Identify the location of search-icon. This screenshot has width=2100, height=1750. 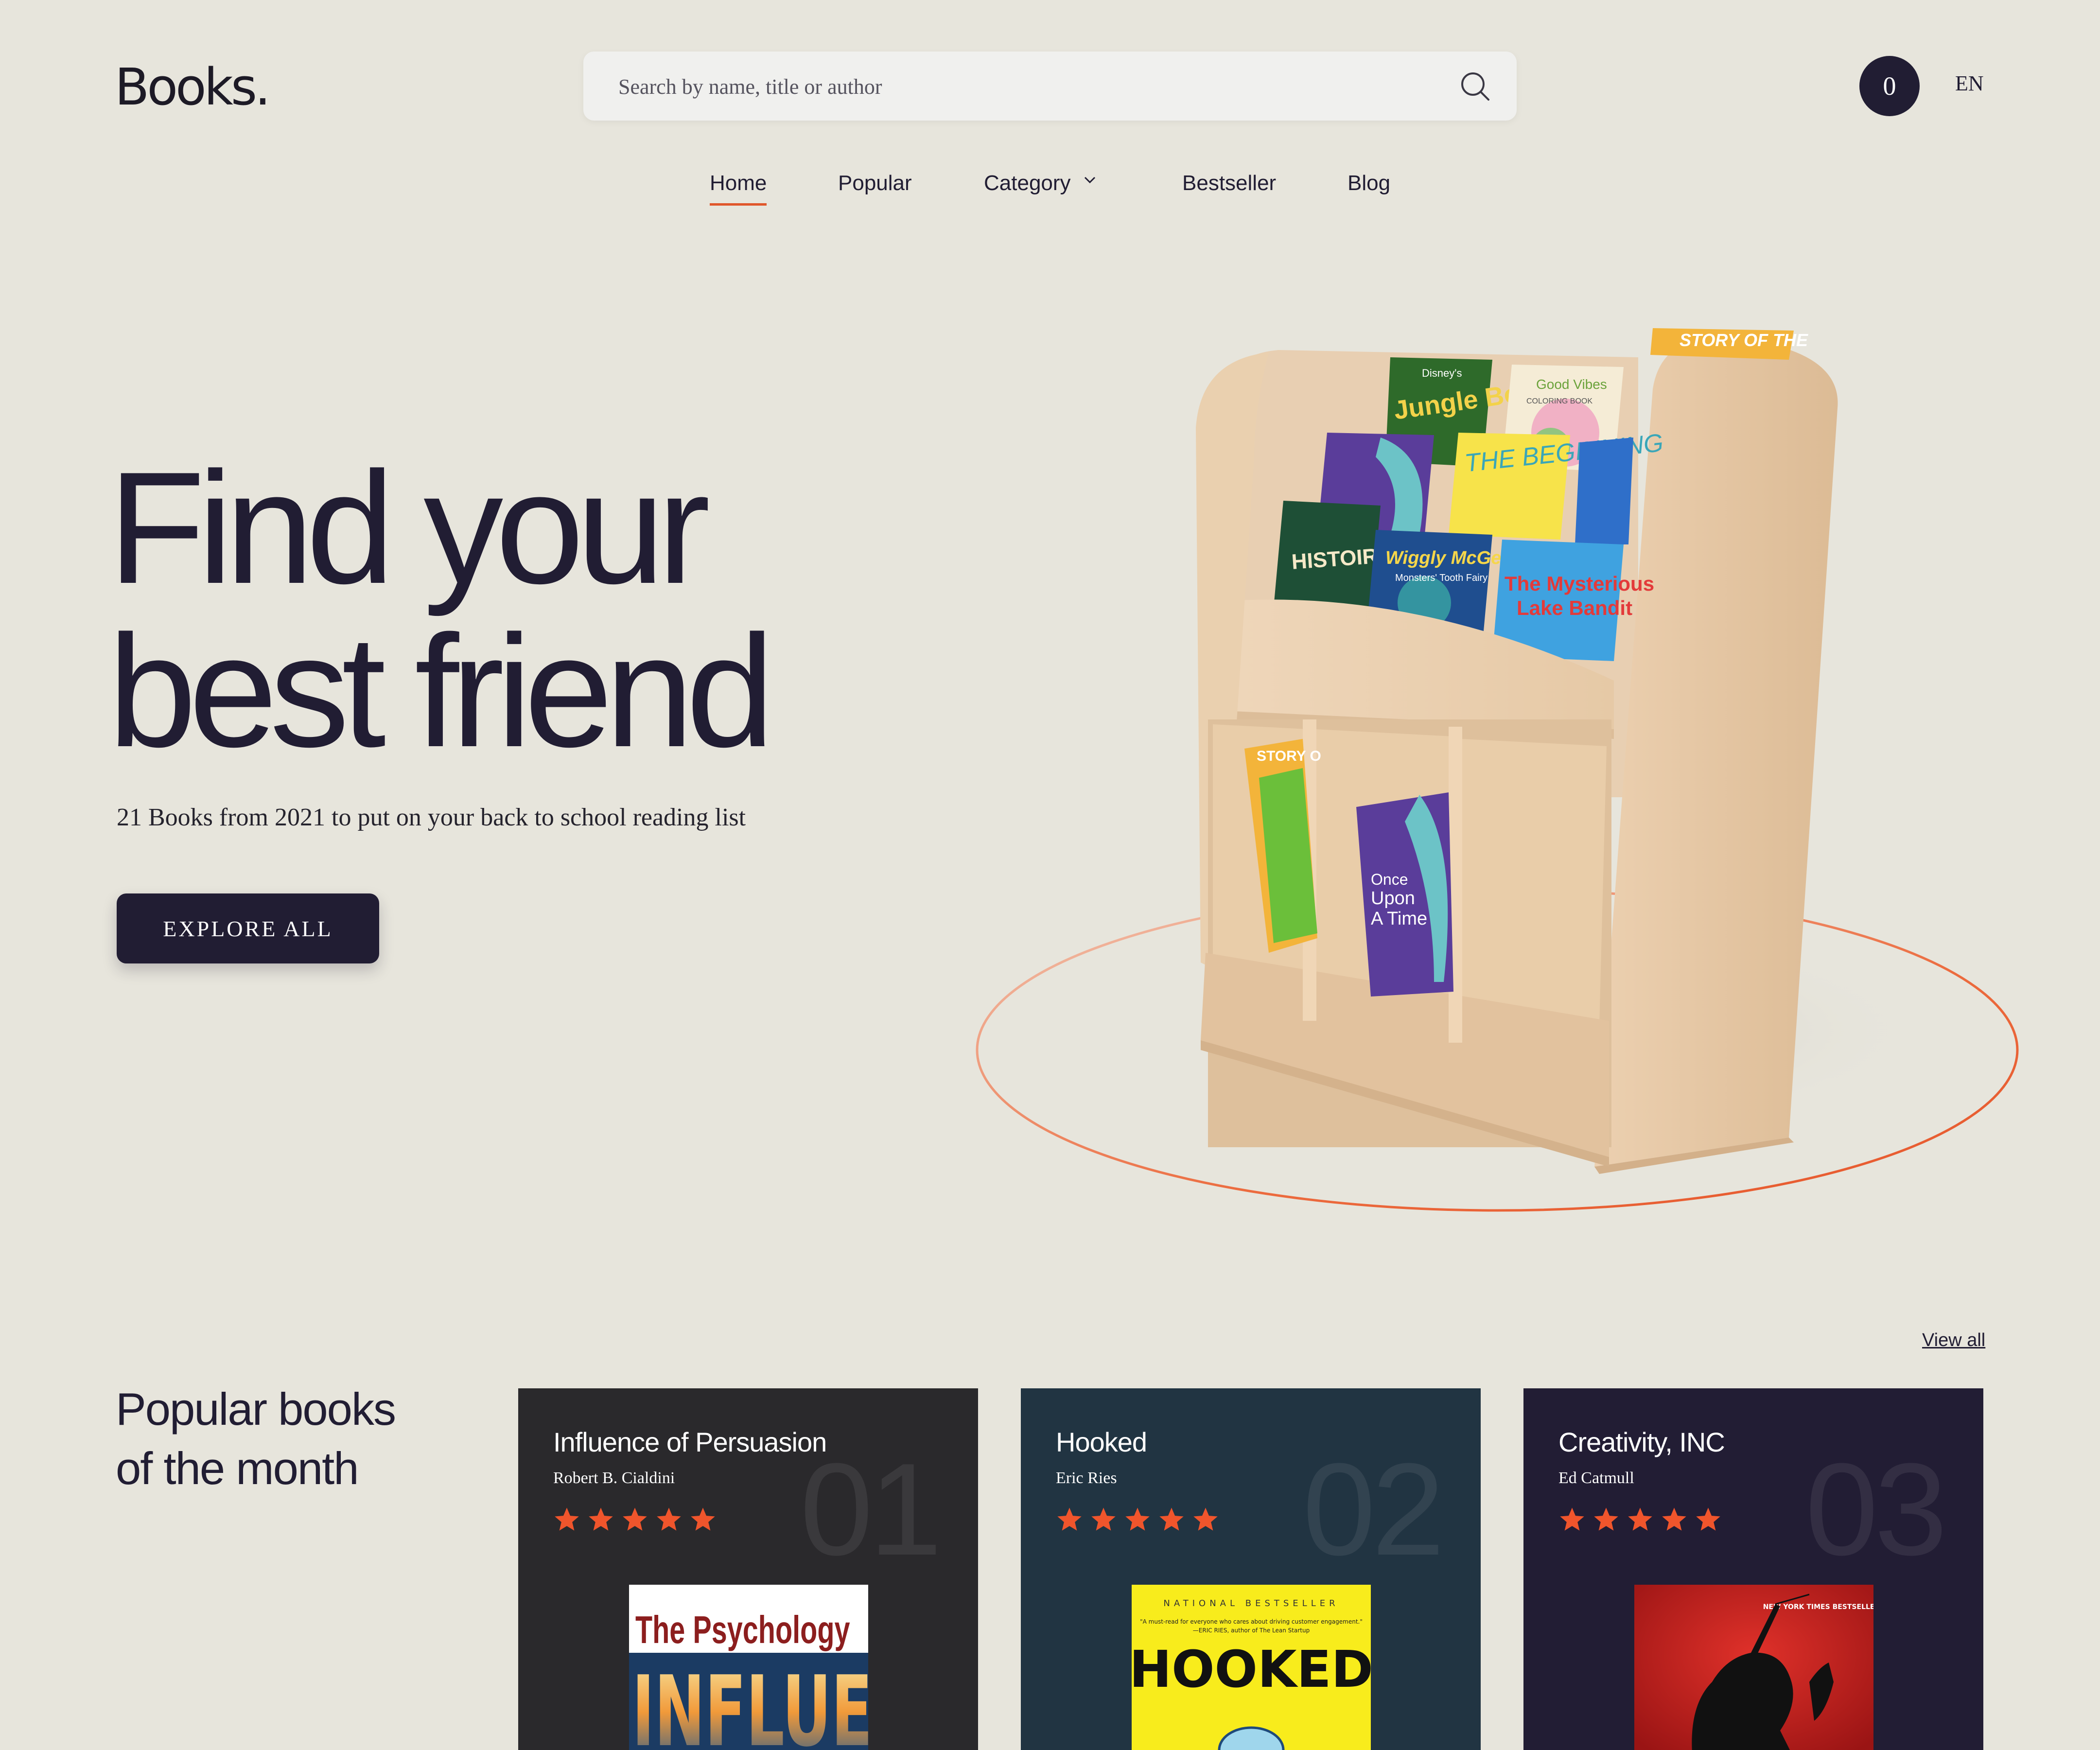
(1474, 86).